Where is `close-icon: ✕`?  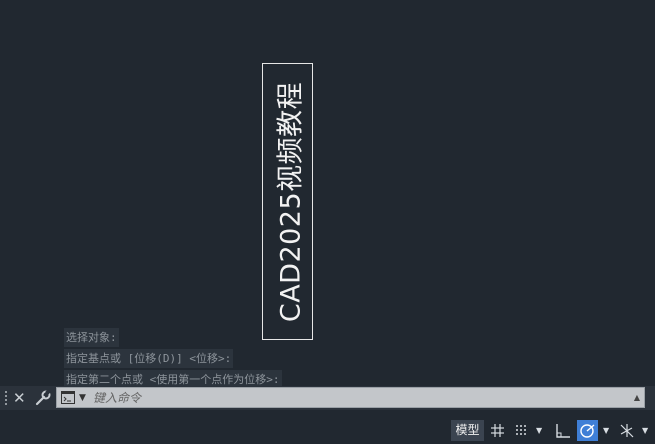 close-icon: ✕ is located at coordinates (19, 398).